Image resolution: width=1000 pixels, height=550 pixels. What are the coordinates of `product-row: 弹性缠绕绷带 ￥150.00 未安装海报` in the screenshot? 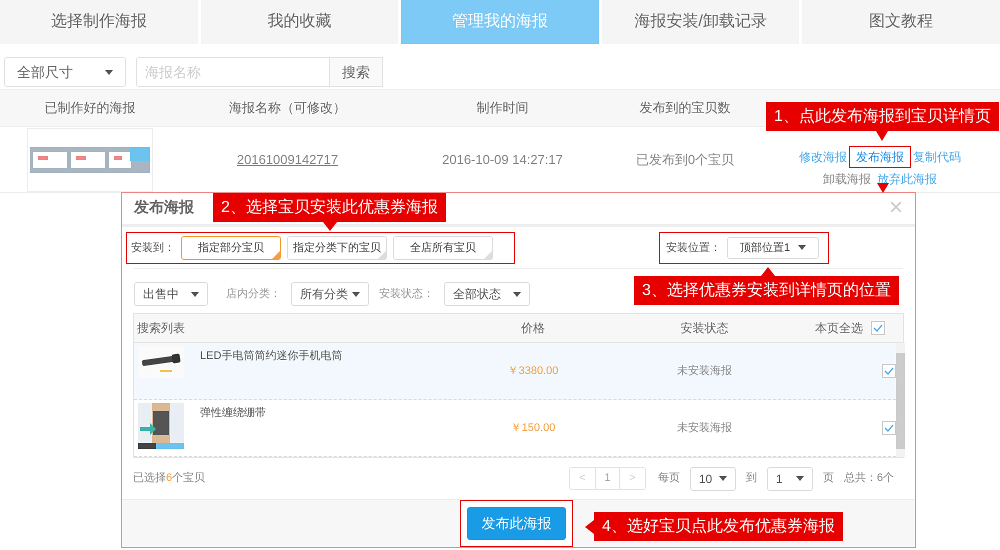 It's located at (515, 429).